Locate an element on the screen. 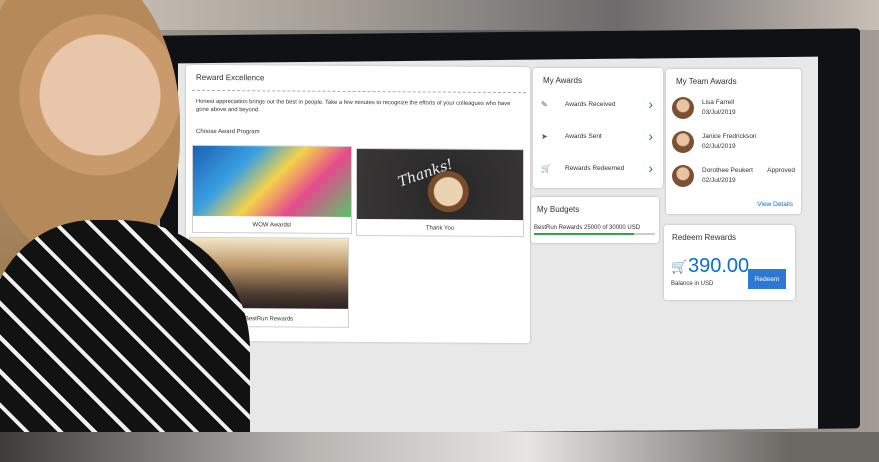 The height and width of the screenshot is (462, 879). program-label: Thank You is located at coordinates (440, 228).